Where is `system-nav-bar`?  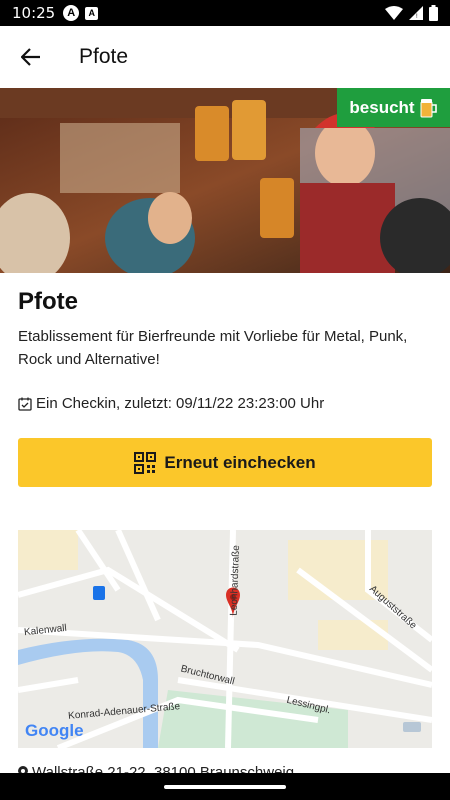
system-nav-bar is located at coordinates (225, 786).